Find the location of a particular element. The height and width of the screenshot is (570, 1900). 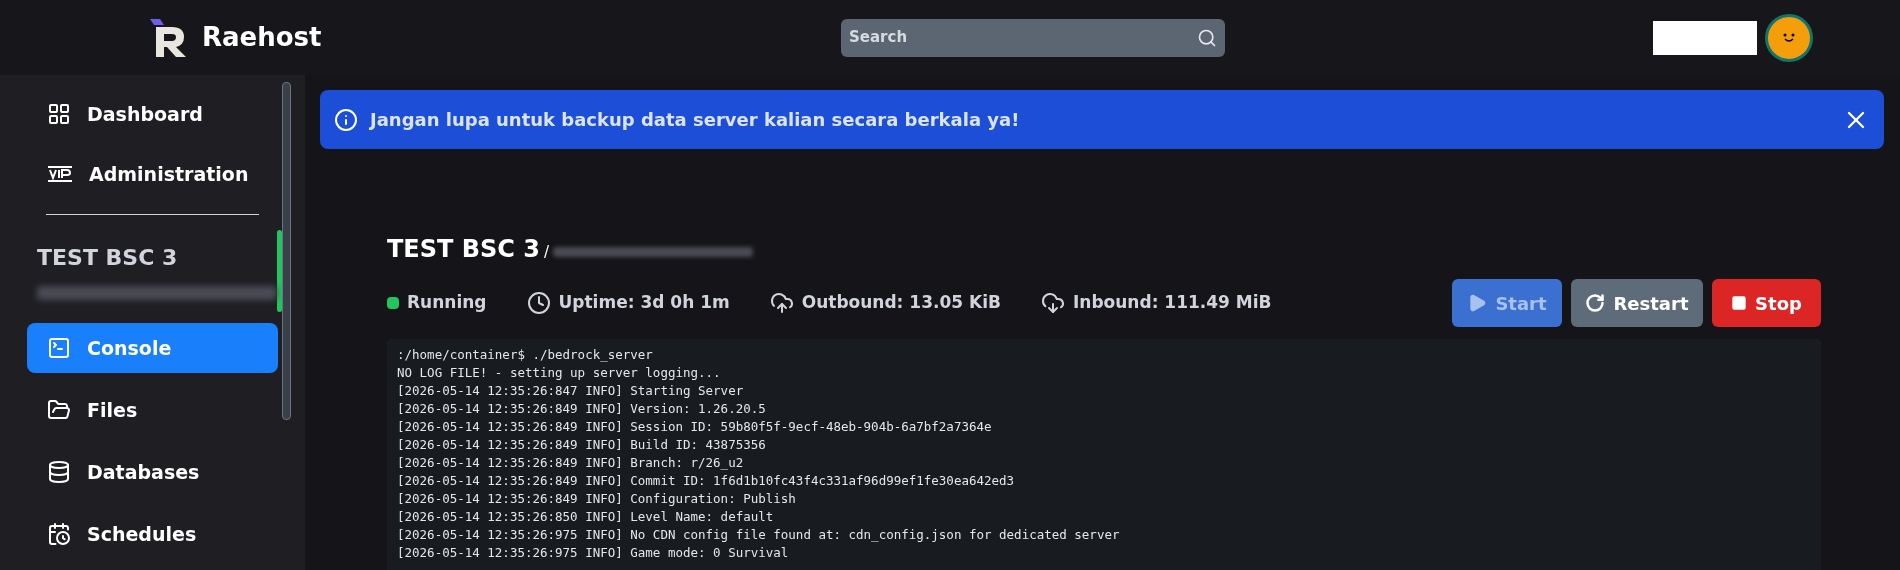

console-line: [2026-05-14 12:35:26:849 INFO] Branch: r/26_u2 is located at coordinates (571, 463).